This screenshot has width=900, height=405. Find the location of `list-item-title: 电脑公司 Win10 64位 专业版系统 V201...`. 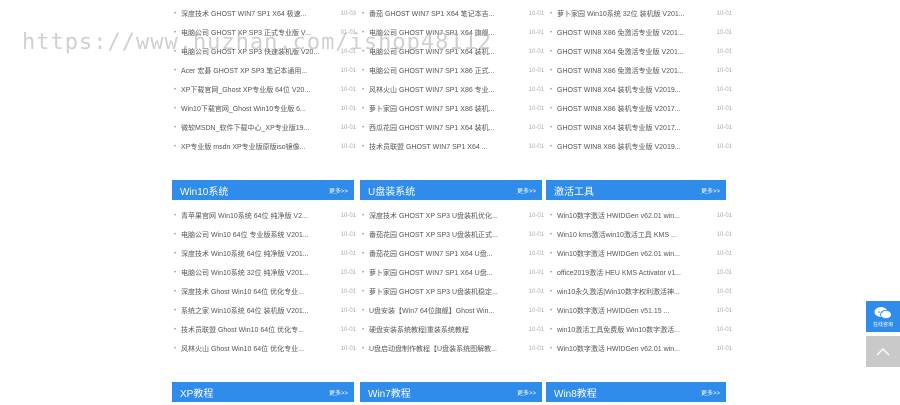

list-item-title: 电脑公司 Win10 64位 专业版系统 V201... is located at coordinates (255, 235).